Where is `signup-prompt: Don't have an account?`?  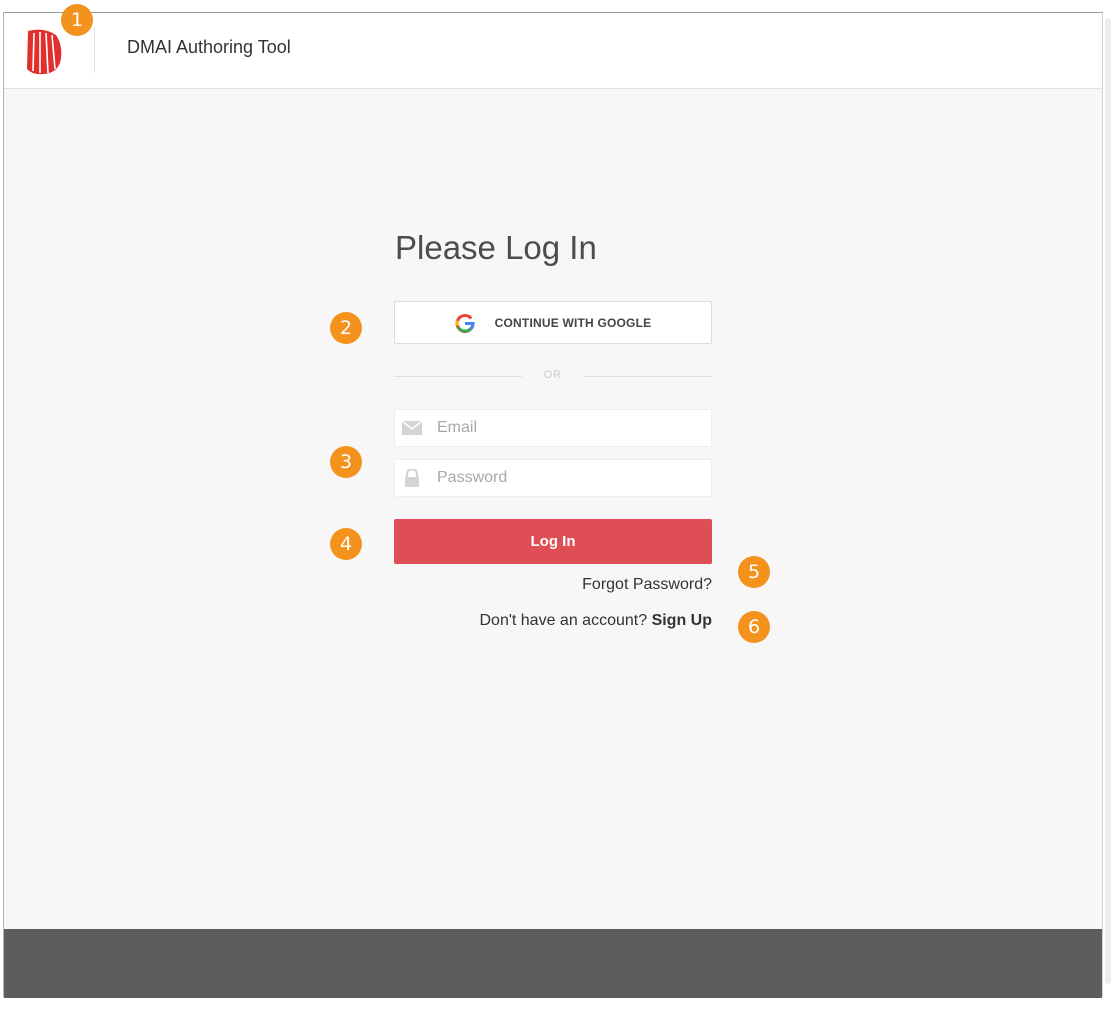
signup-prompt: Don't have an account? is located at coordinates (563, 620).